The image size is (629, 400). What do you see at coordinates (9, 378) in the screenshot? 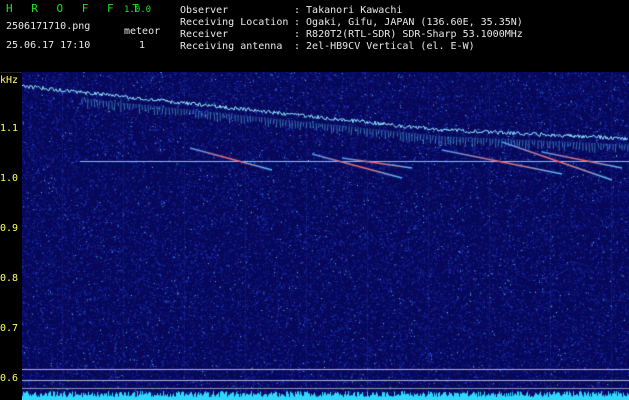
I see `y-tick-label: 0.6` at bounding box center [9, 378].